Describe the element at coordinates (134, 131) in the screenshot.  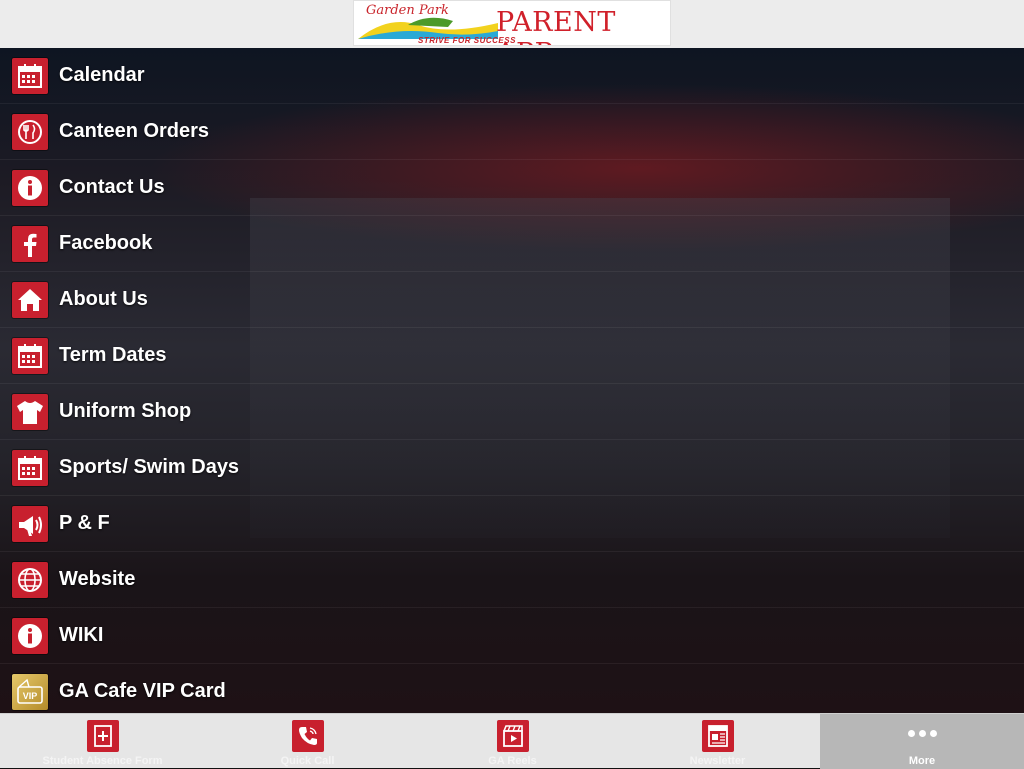
I see `menu-item-label: Canteen Orders` at that location.